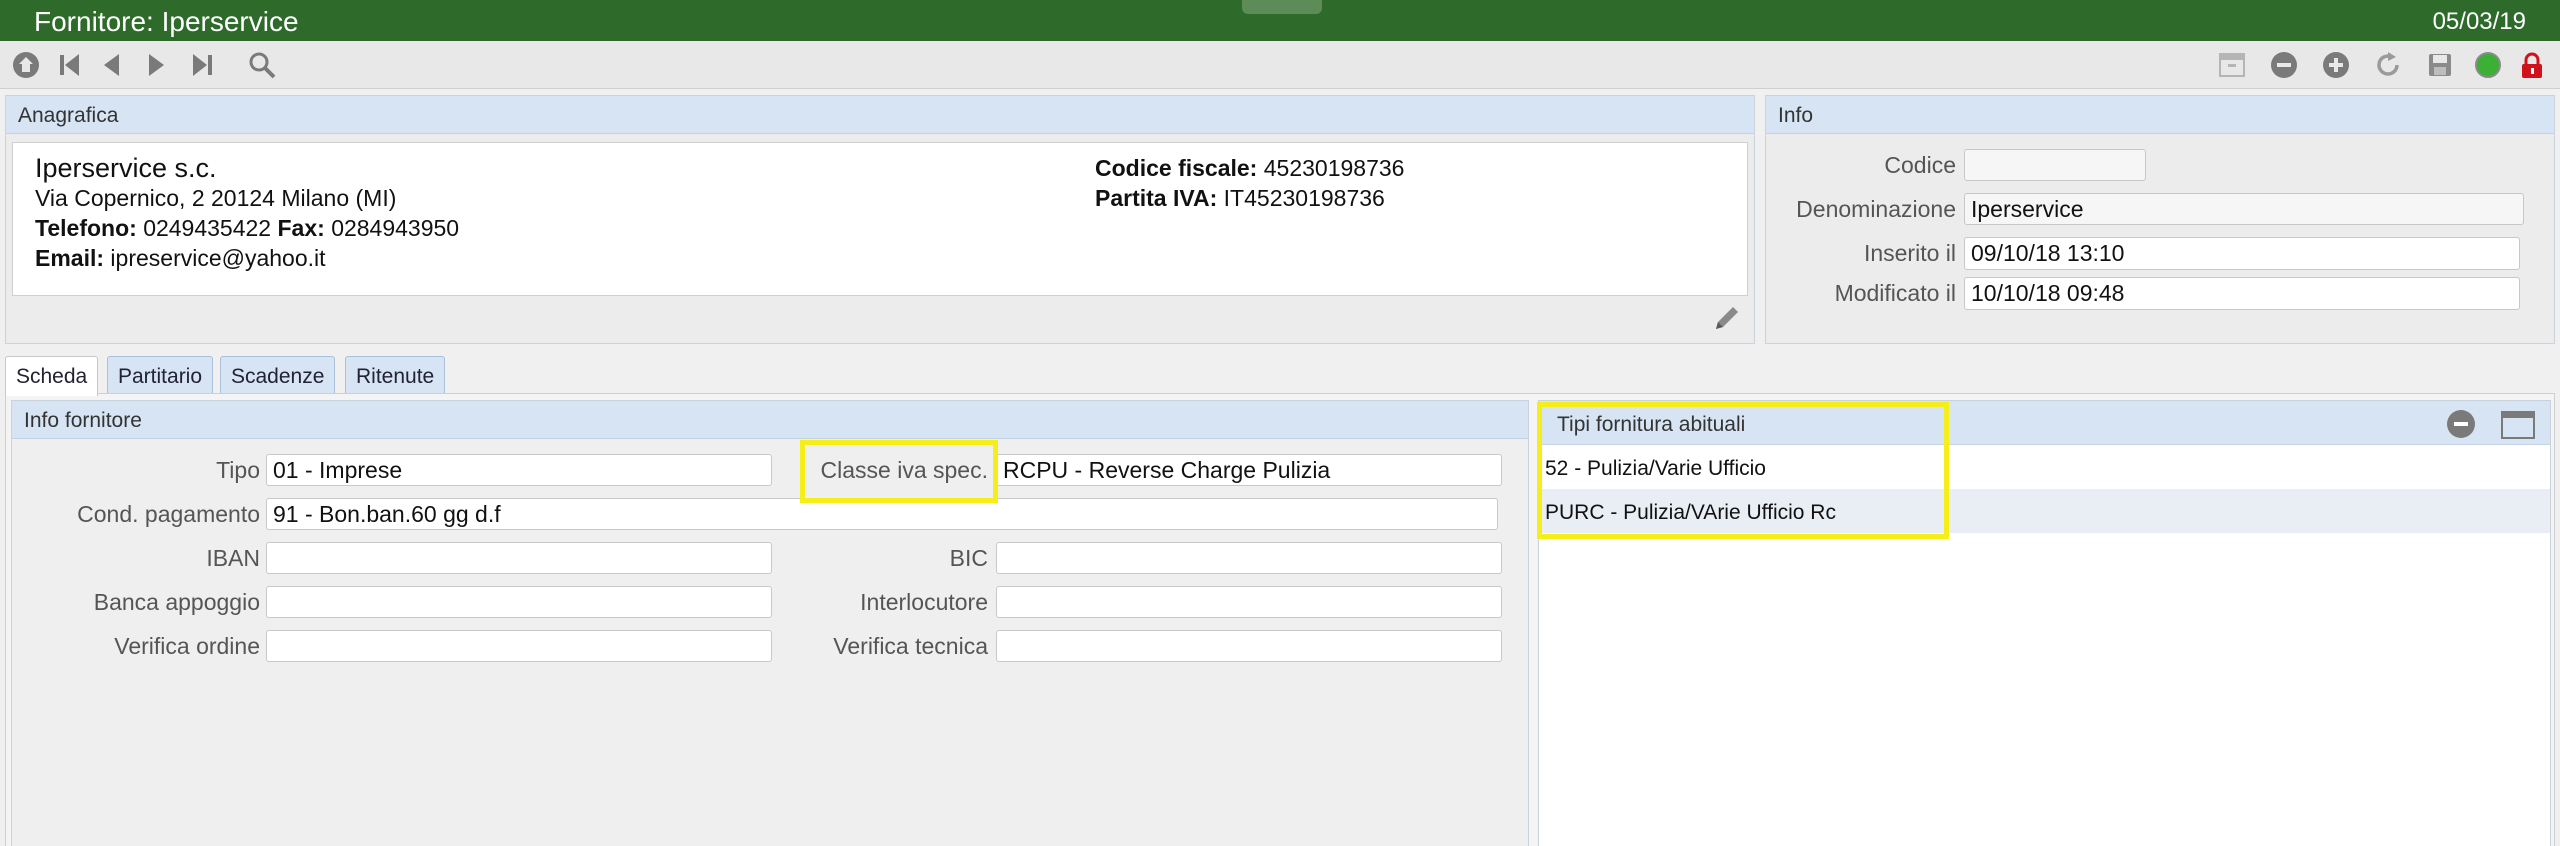  What do you see at coordinates (1876, 208) in the screenshot?
I see `denominazione-label: Denominazione` at bounding box center [1876, 208].